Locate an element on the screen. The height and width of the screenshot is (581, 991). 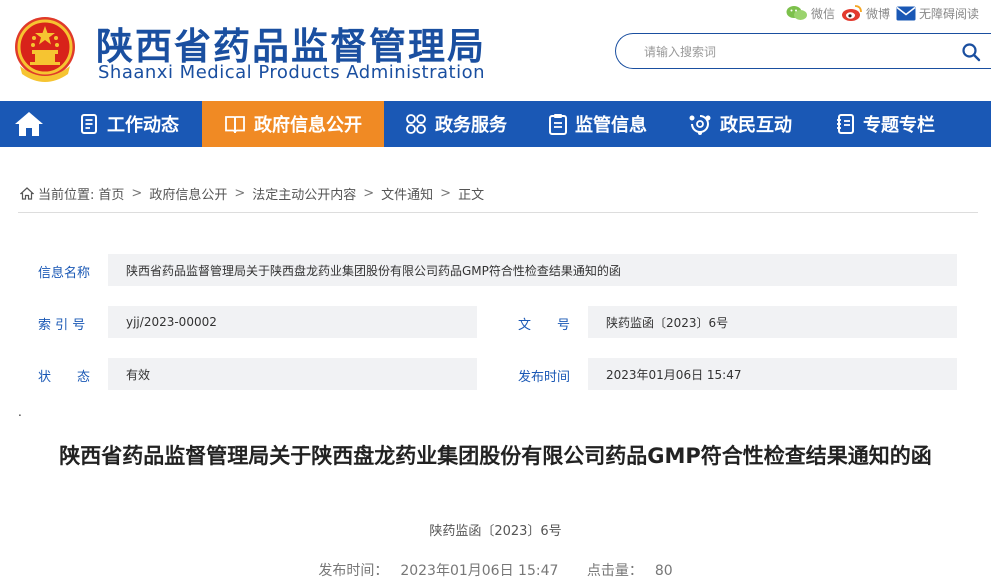
accessibility-label: 无障碍阅读 is located at coordinates (948, 13).